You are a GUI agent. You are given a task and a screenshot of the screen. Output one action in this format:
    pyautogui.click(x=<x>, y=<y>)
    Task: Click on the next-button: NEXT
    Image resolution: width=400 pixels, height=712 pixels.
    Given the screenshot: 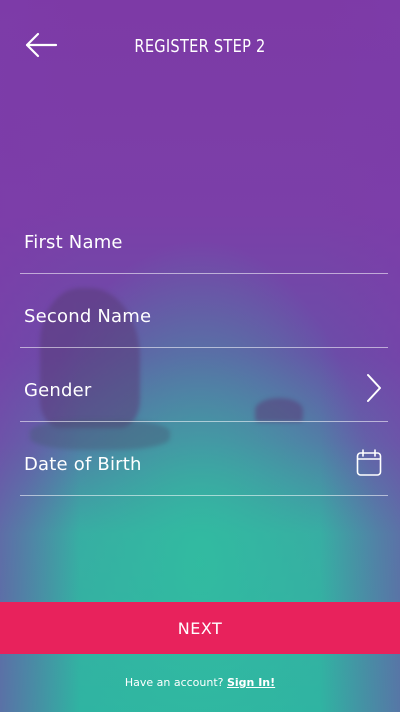 What is the action you would take?
    pyautogui.click(x=200, y=628)
    